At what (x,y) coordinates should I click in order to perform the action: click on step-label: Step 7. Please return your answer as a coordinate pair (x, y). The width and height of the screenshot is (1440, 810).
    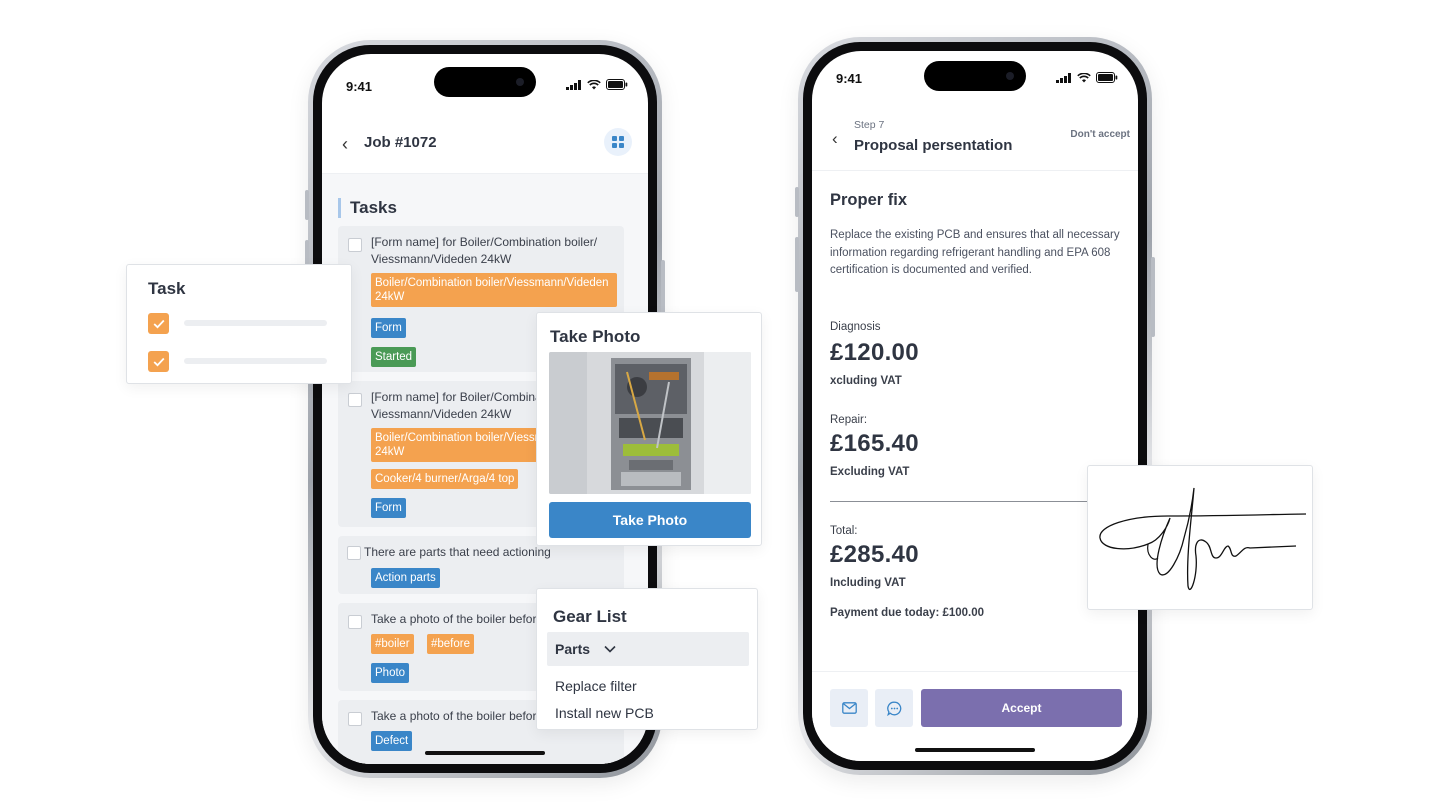
    Looking at the image, I should click on (869, 125).